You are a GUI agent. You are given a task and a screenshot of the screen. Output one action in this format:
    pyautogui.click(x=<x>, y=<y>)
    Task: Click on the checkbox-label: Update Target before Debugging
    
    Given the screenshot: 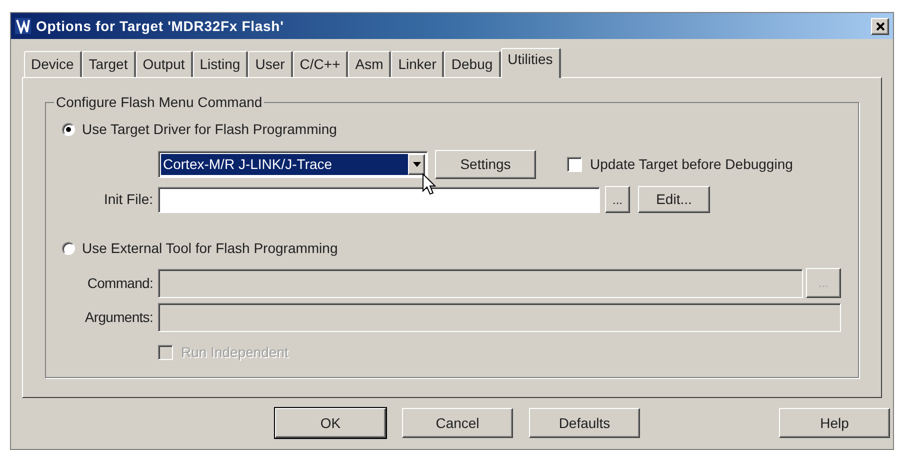 What is the action you would take?
    pyautogui.click(x=691, y=164)
    